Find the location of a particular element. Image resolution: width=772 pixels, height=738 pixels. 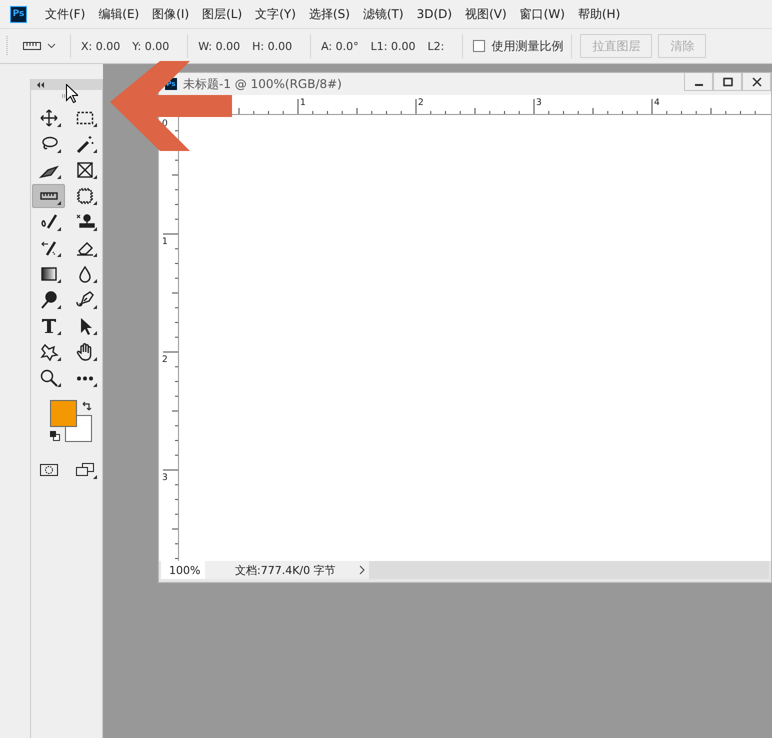

measure-readout: X: 0.00 is located at coordinates (100, 46).